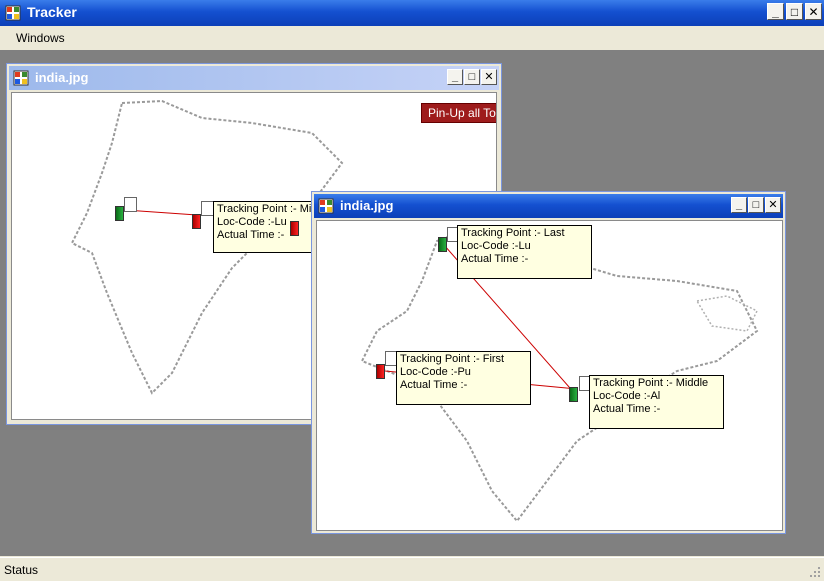 This screenshot has width=824, height=581. Describe the element at coordinates (627, 396) in the screenshot. I see `tooltip-loc-code: Loc-Code :-Al` at that location.